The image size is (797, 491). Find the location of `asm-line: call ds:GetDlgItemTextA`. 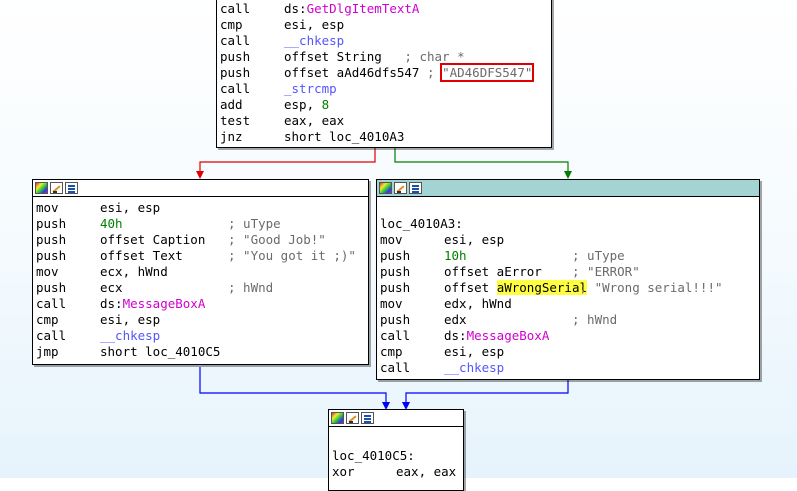

asm-line: call ds:GetDlgItemTextA is located at coordinates (385, 9).